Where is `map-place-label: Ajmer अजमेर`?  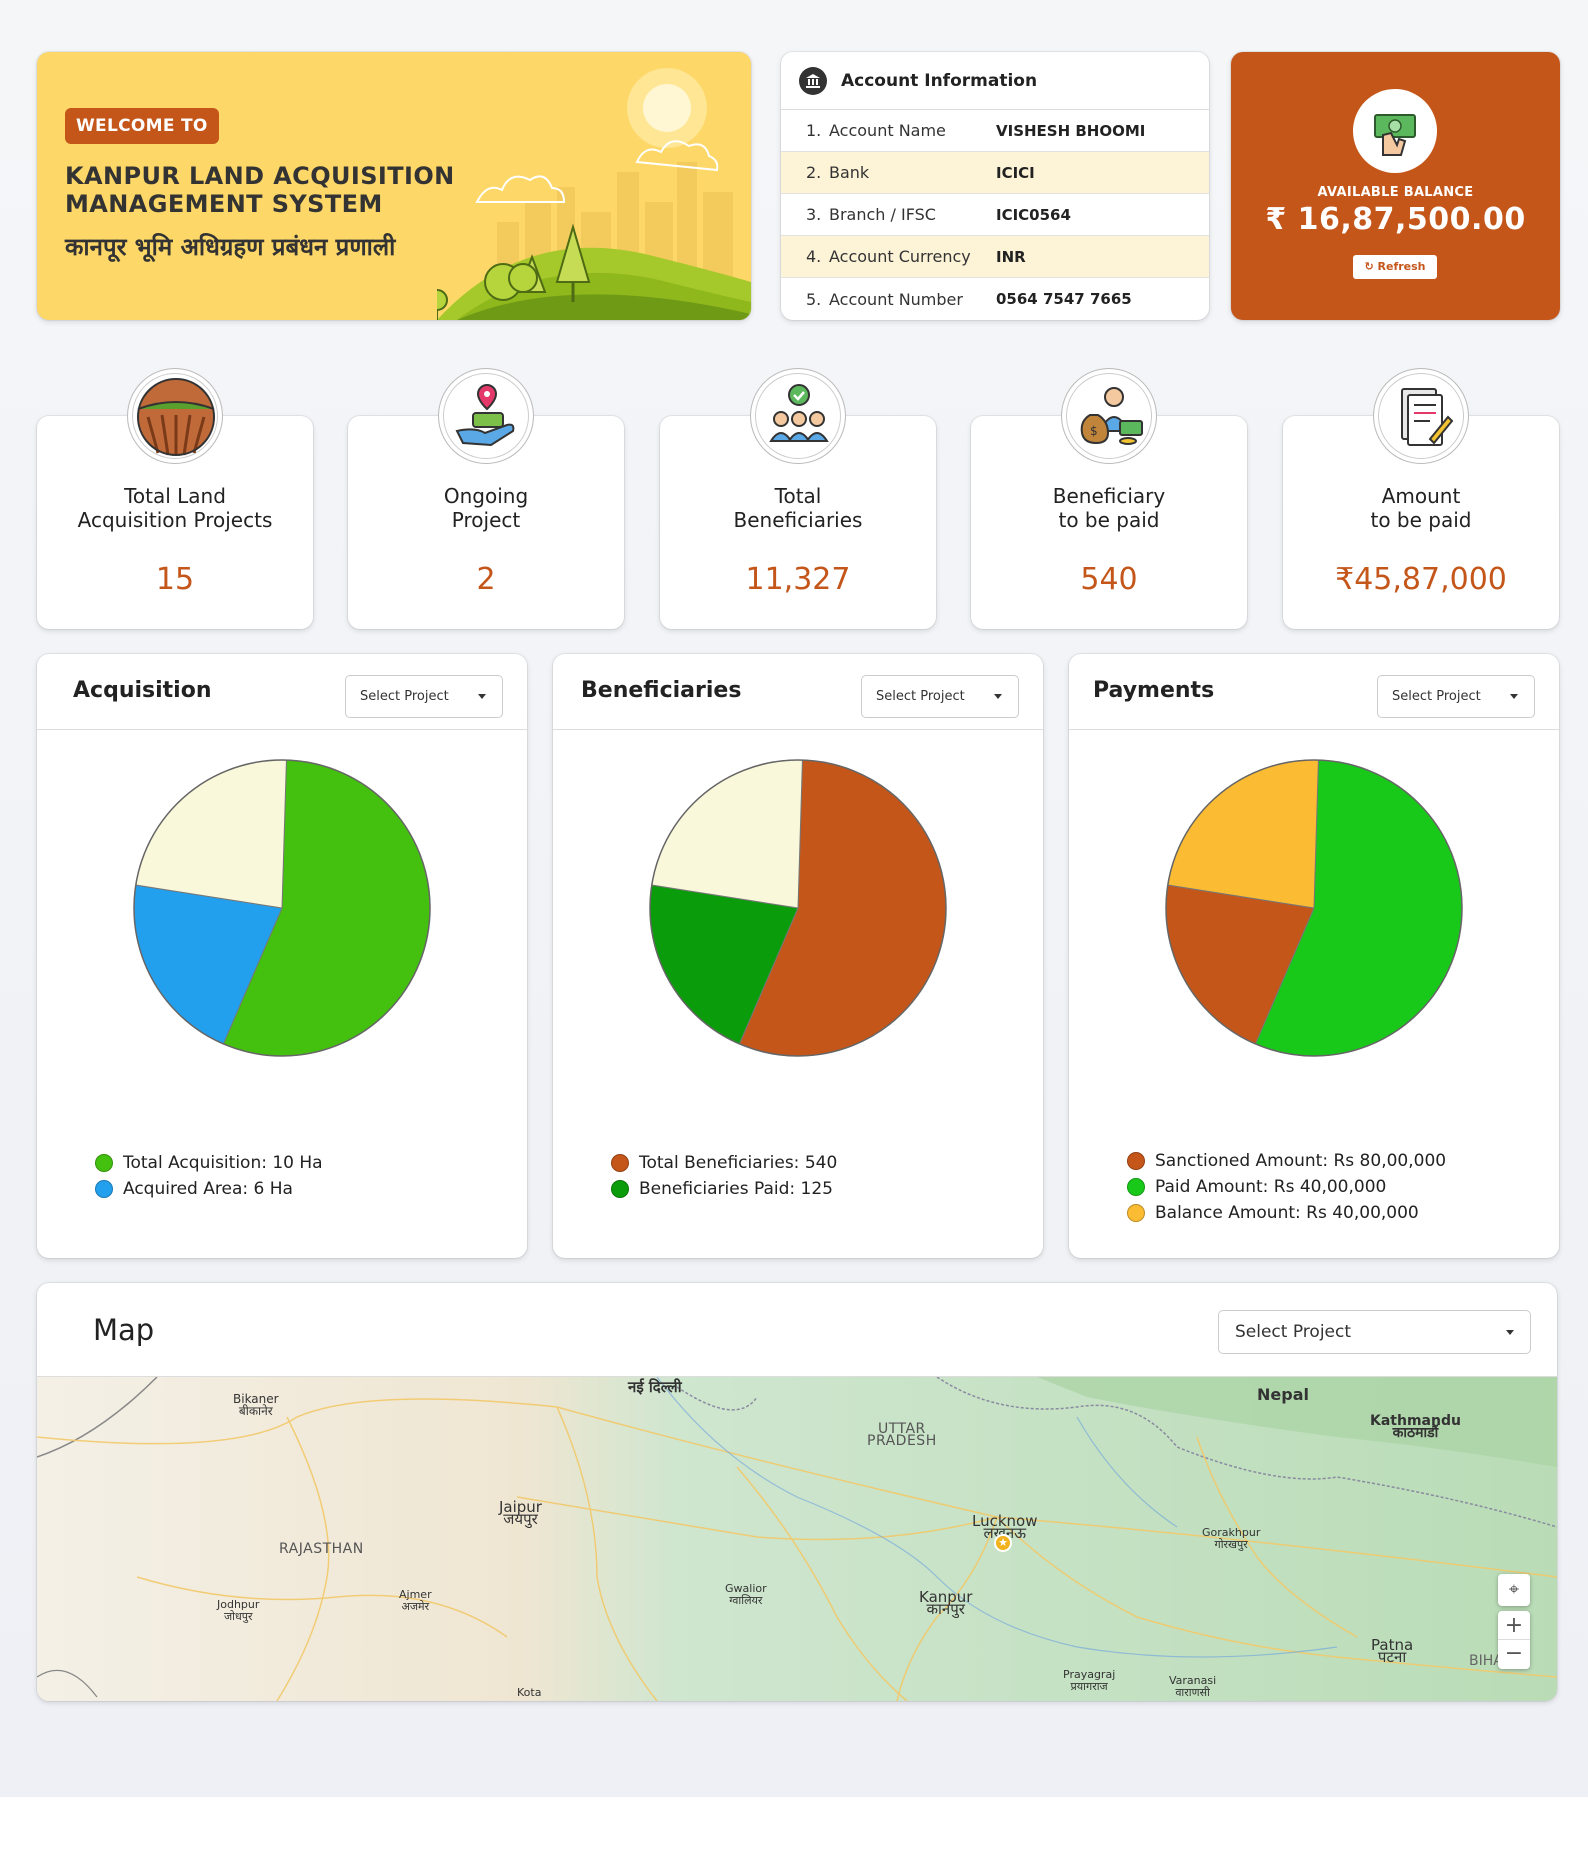
map-place-label: Ajmer अजमेर is located at coordinates (415, 1601).